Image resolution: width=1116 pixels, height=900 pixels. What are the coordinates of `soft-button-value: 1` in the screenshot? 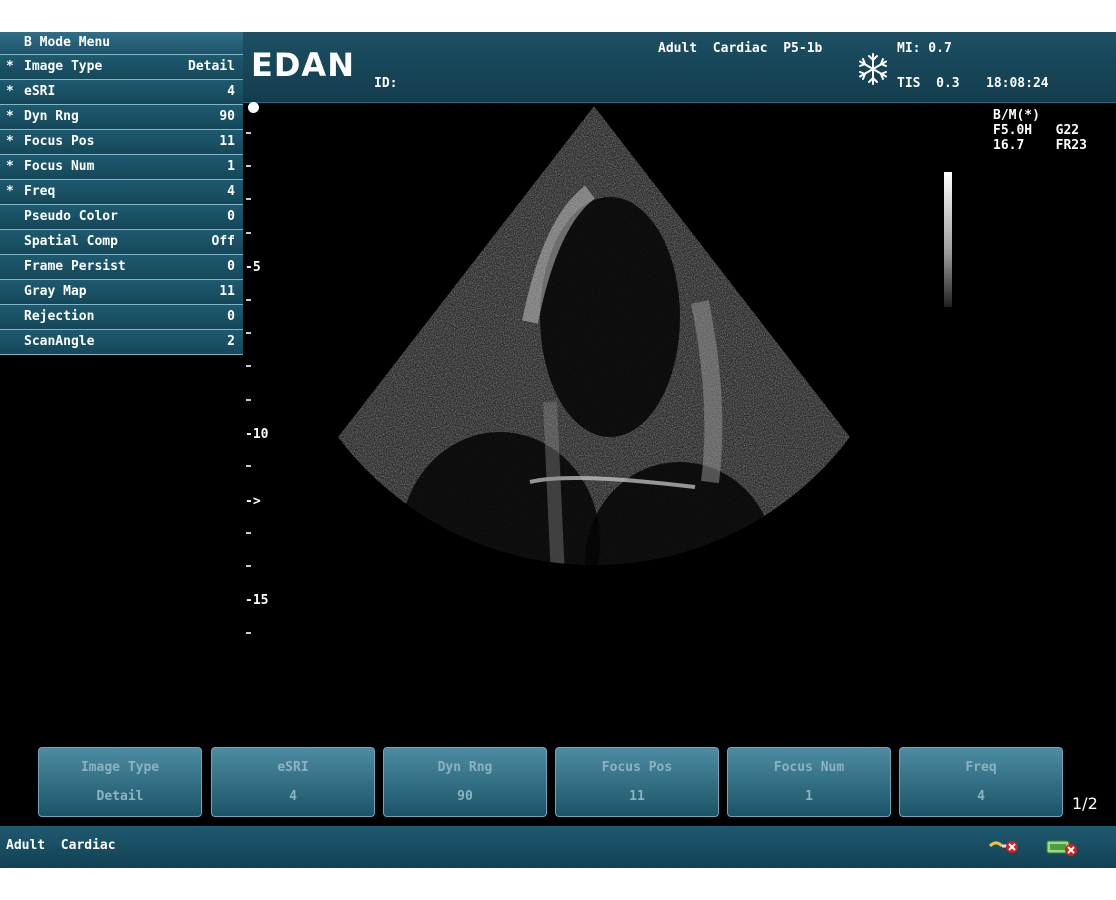 It's located at (809, 796).